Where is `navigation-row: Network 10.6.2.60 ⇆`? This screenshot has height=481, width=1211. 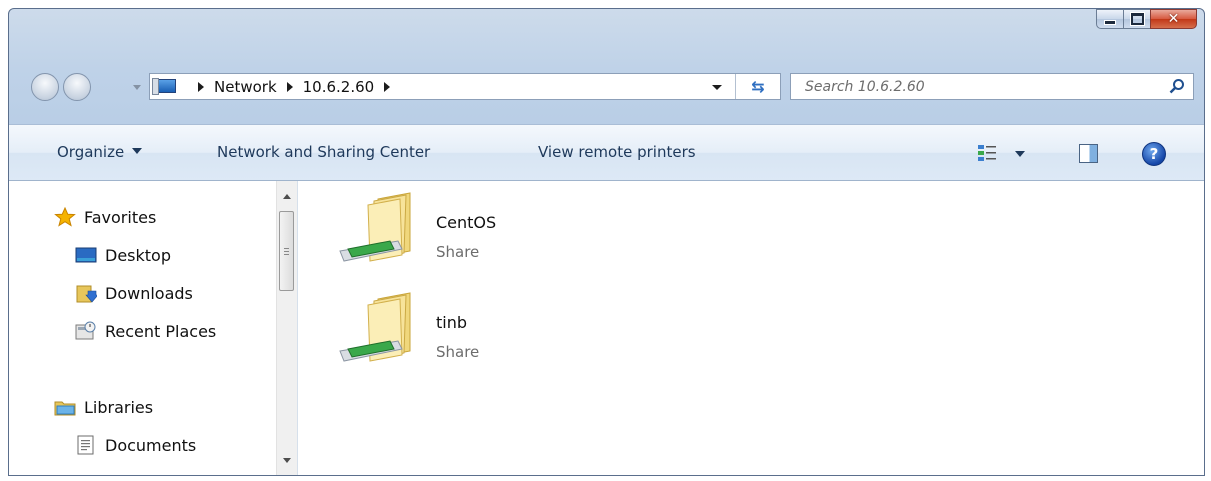
navigation-row: Network 10.6.2.60 ⇆ is located at coordinates (606, 86).